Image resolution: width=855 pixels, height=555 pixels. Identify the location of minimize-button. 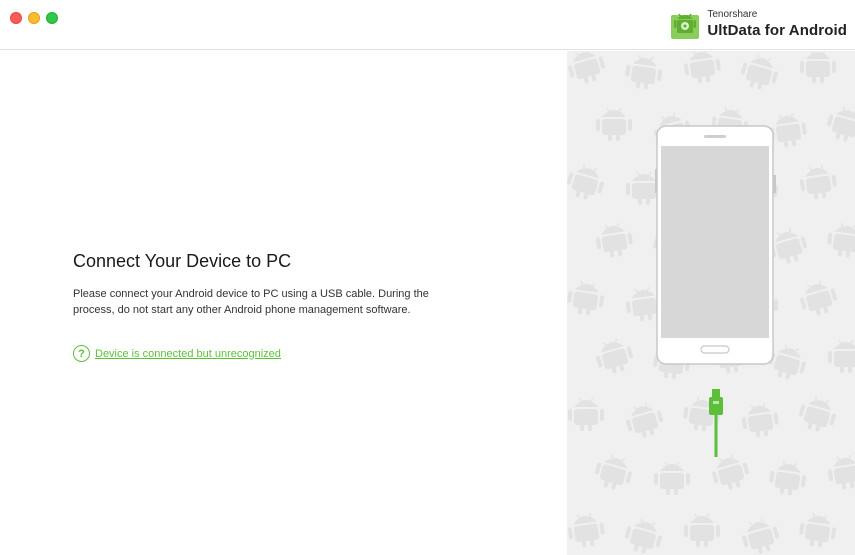
(34, 18).